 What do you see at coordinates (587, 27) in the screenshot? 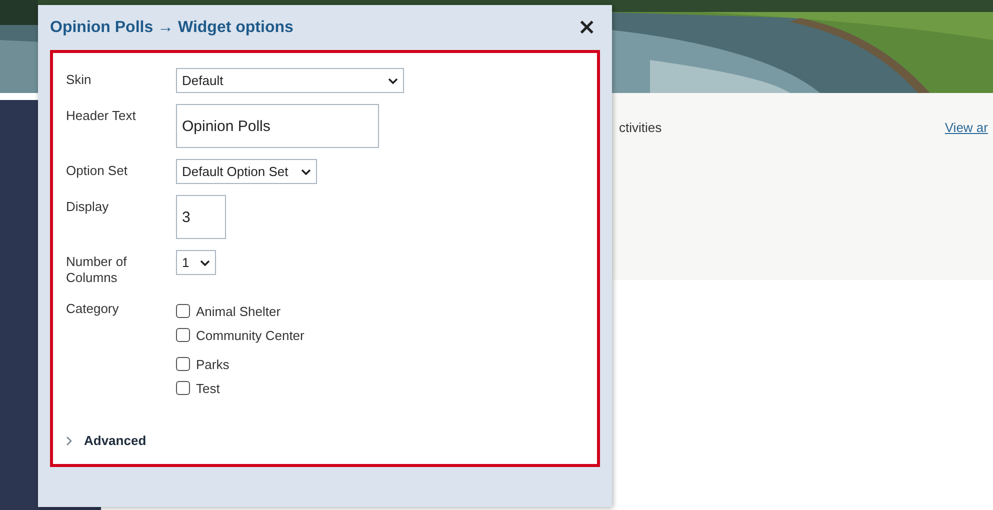
I see `close-button: ×` at bounding box center [587, 27].